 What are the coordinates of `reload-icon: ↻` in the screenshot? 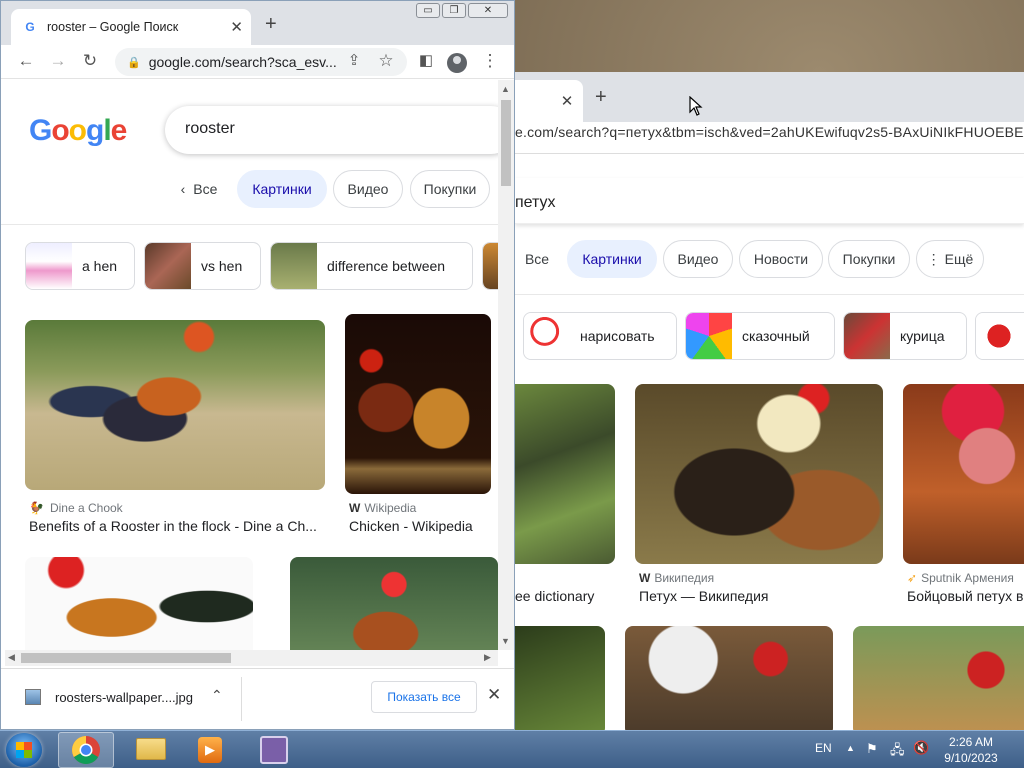 It's located at (90, 61).